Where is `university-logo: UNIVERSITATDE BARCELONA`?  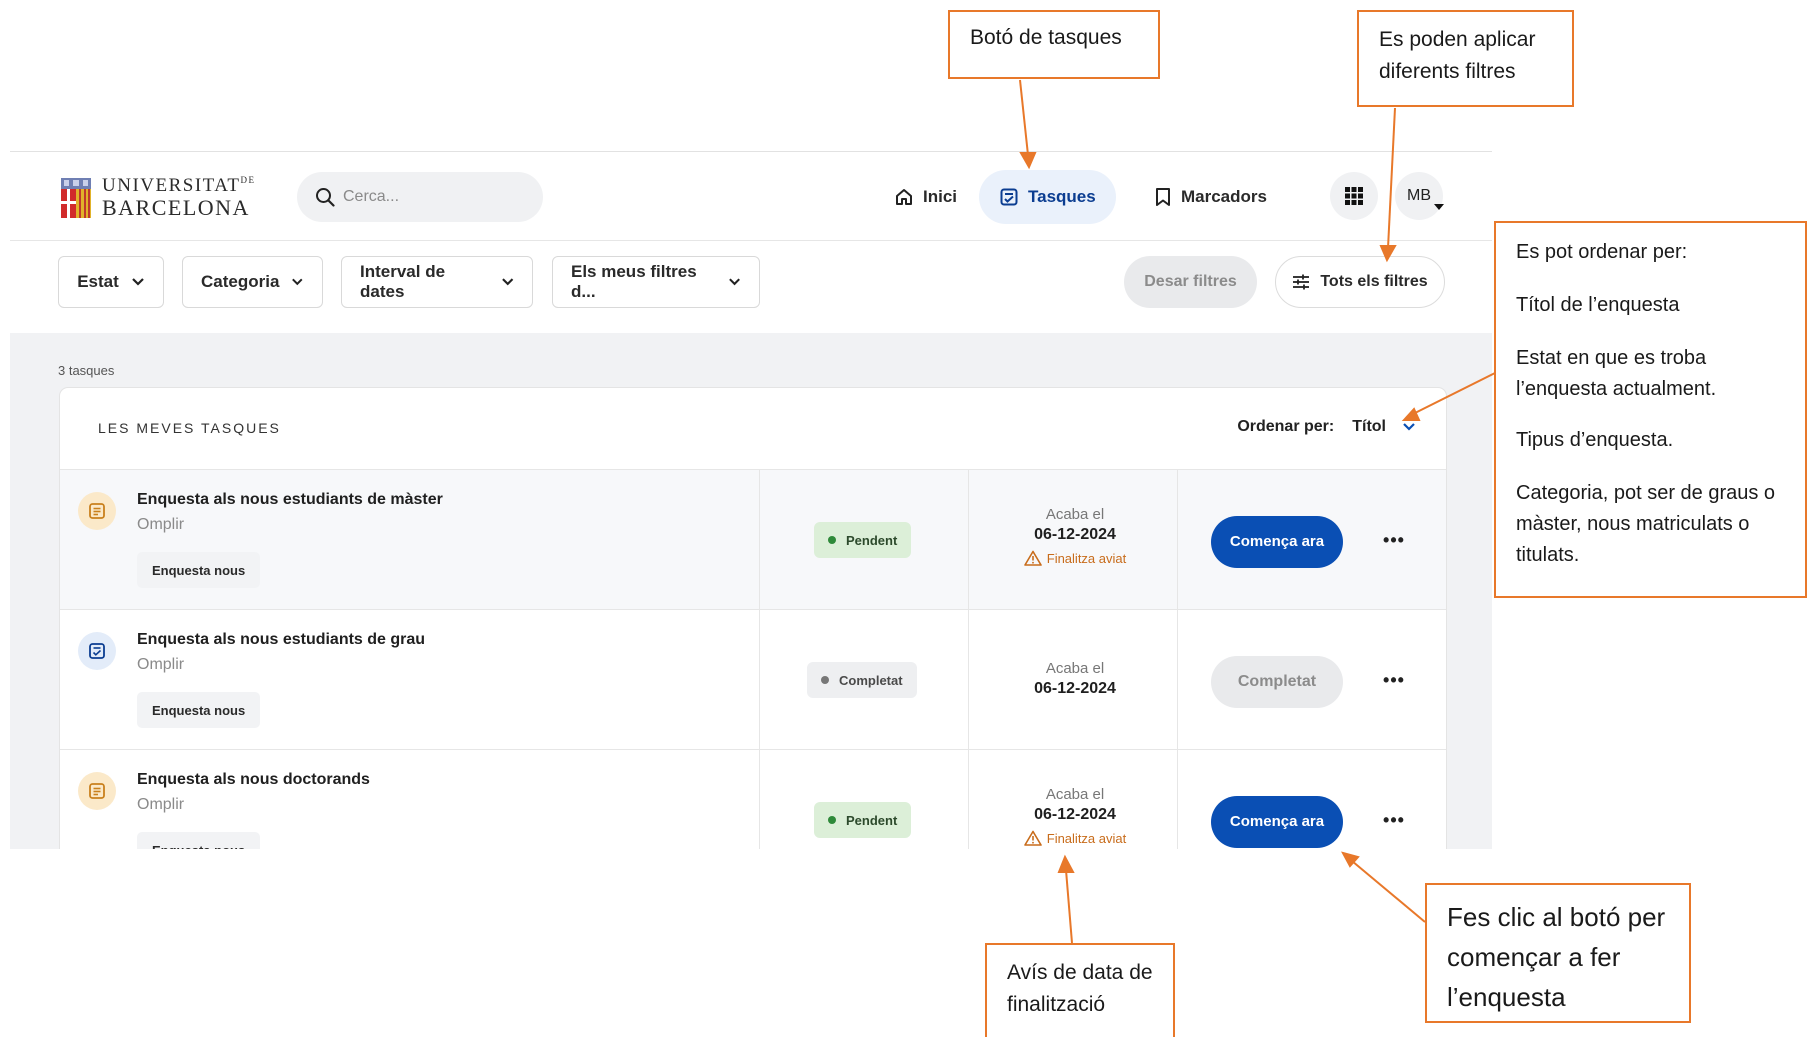 university-logo: UNIVERSITATDE BARCELONA is located at coordinates (157, 197).